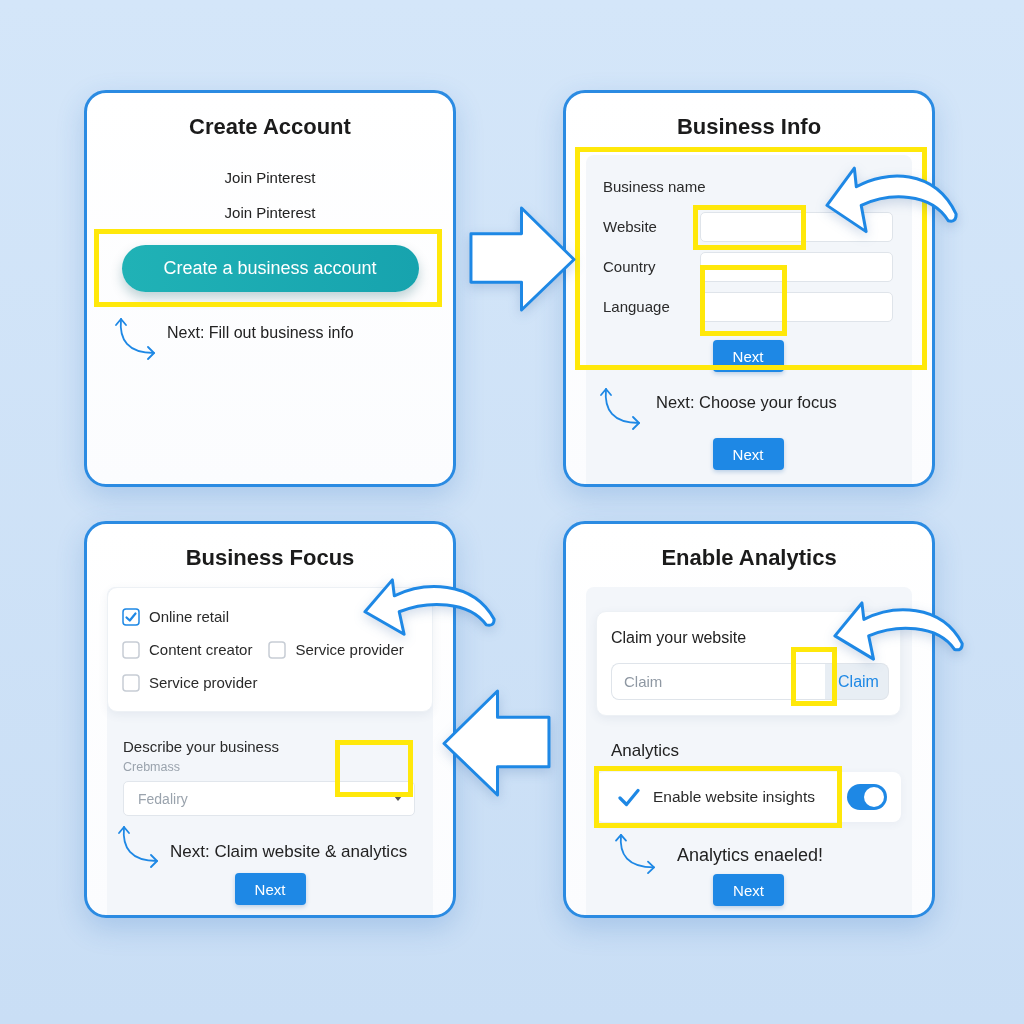 The width and height of the screenshot is (1024, 1024). What do you see at coordinates (270, 558) in the screenshot?
I see `panel-title: Business Focus` at bounding box center [270, 558].